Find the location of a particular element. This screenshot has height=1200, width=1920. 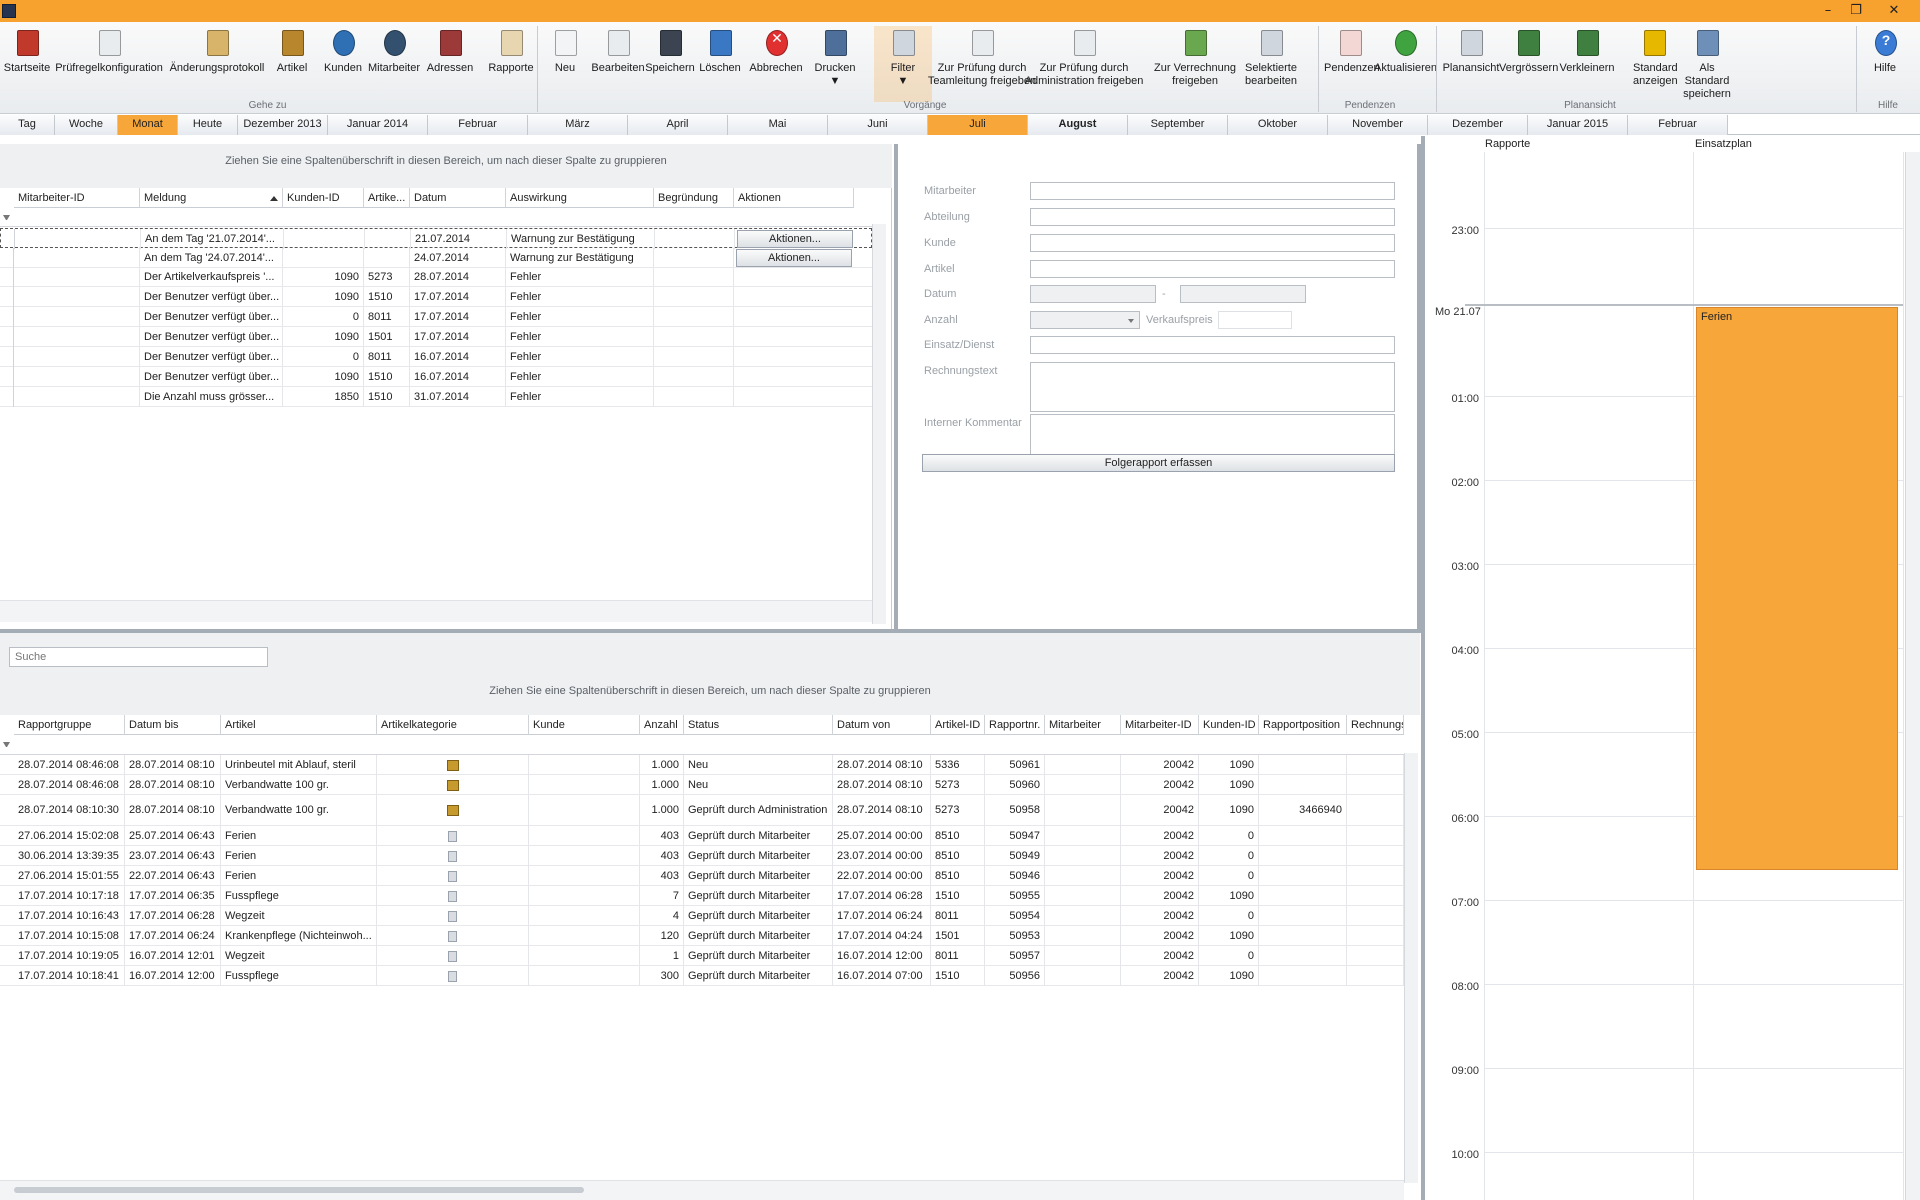

rapporte-button: Rapporte is located at coordinates (511, 64).